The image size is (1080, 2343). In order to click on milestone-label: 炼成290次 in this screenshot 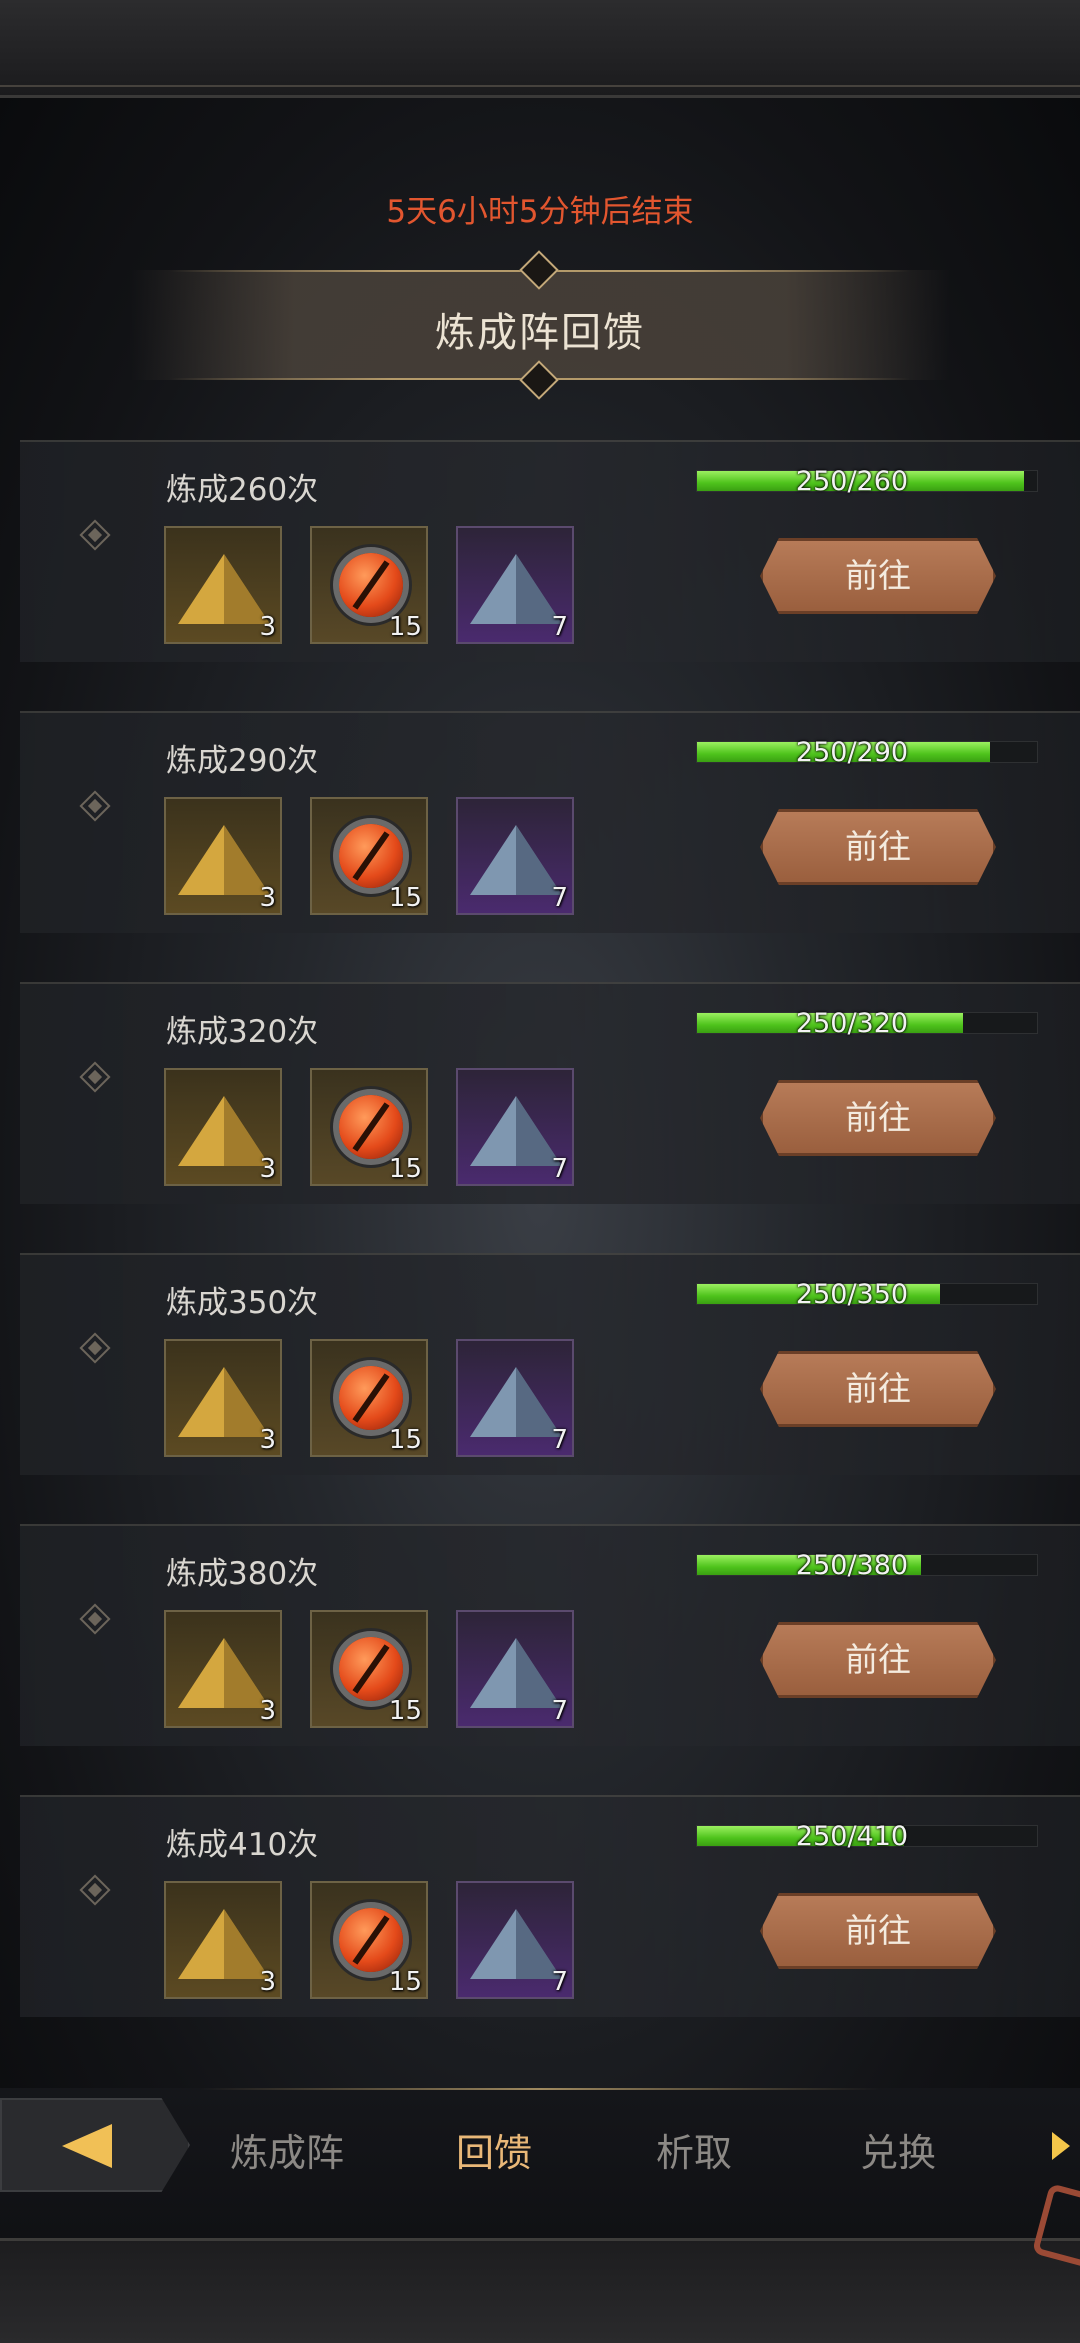, I will do `click(242, 761)`.